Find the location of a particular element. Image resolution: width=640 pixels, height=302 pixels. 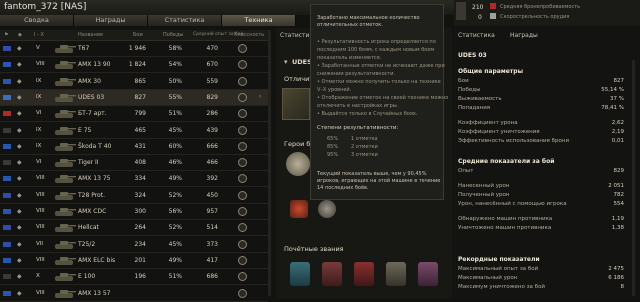

vehicle-avg-xp: 514 is located at coordinates (212, 228).